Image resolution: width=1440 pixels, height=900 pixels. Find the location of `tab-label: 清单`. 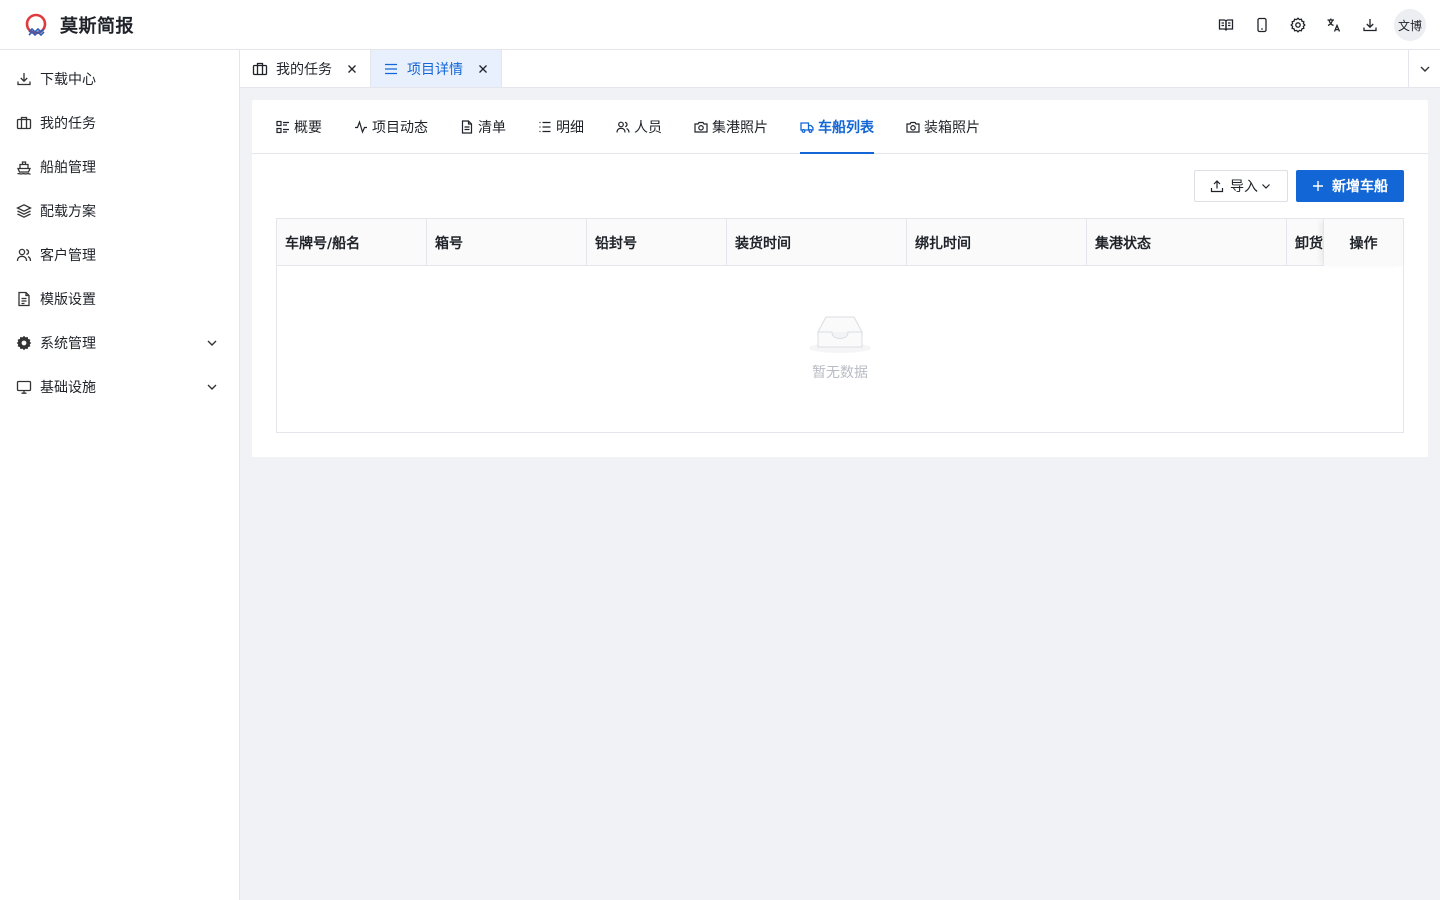

tab-label: 清单 is located at coordinates (492, 128).